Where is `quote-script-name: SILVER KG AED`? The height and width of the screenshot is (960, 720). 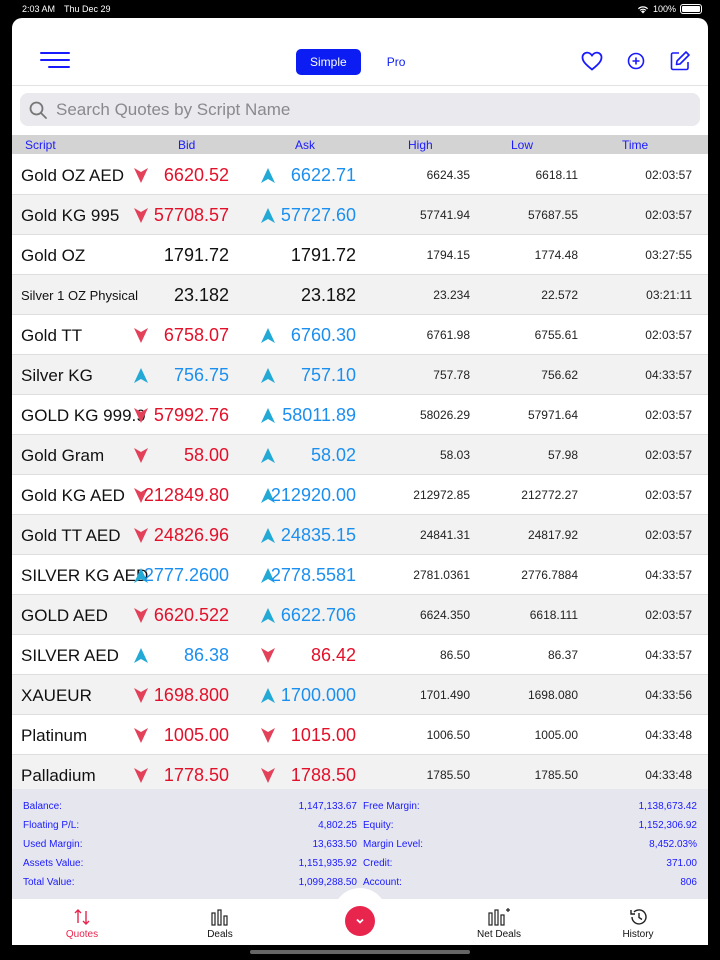 quote-script-name: SILVER KG AED is located at coordinates (85, 575).